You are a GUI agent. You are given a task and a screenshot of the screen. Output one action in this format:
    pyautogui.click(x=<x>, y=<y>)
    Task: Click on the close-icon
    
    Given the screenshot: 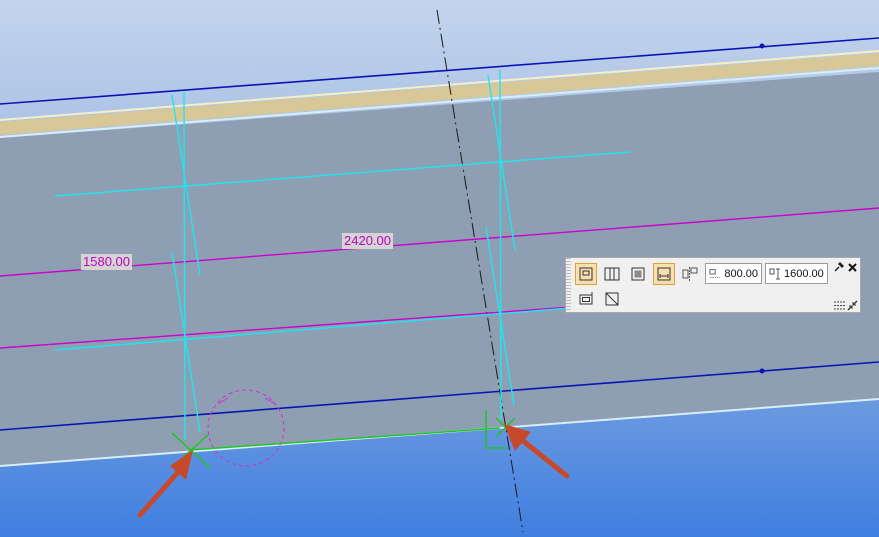 What is the action you would take?
    pyautogui.click(x=852, y=267)
    